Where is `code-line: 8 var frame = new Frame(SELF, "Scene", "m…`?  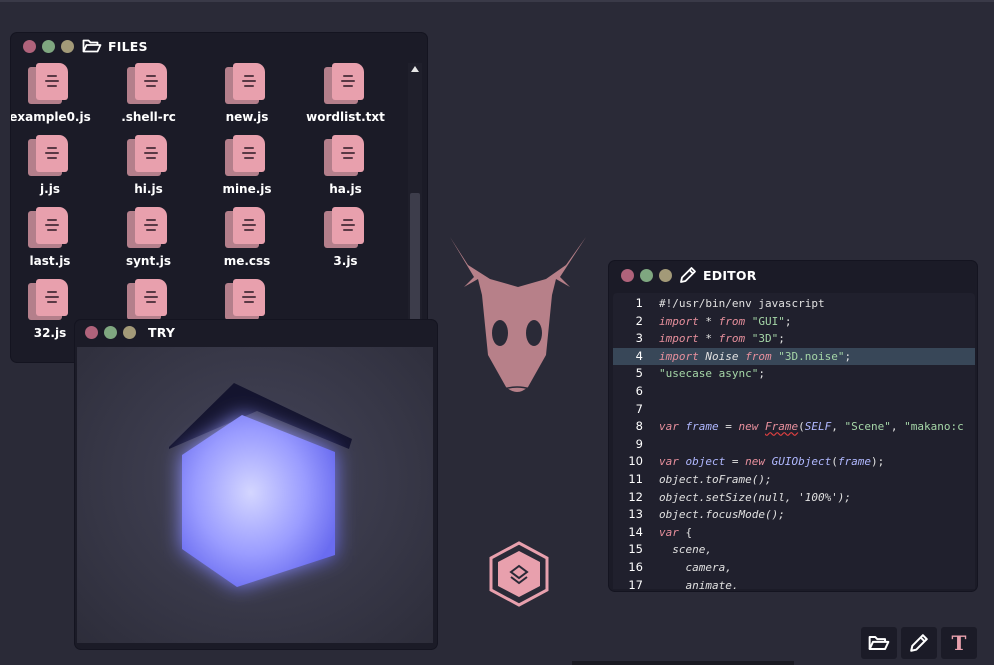
code-line: 8 var frame = new Frame(SELF, "Scene", "m… is located at coordinates (794, 427).